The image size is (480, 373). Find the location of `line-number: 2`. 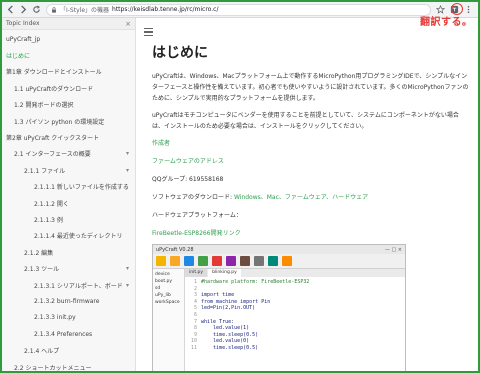

line-number: 2 is located at coordinates (195, 288).